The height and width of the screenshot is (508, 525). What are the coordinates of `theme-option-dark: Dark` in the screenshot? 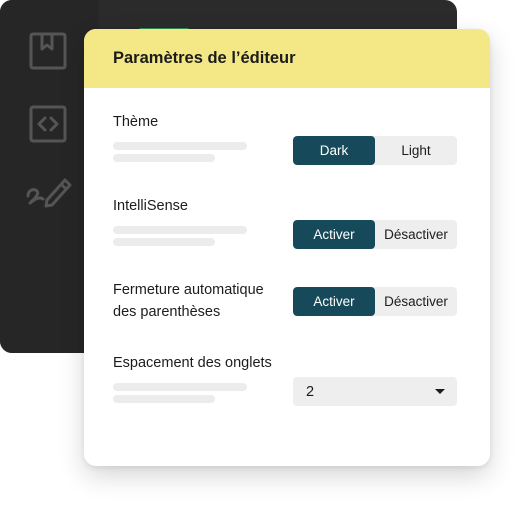 It's located at (334, 150).